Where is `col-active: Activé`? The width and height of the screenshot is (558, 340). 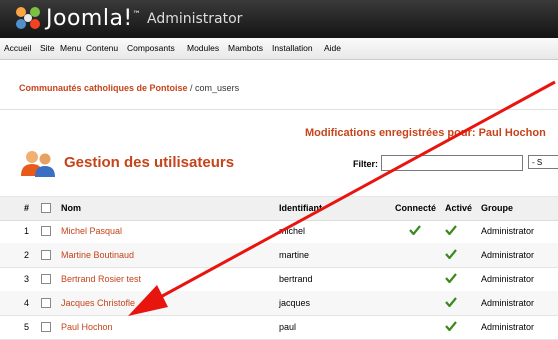
col-active: Activé is located at coordinates (459, 208).